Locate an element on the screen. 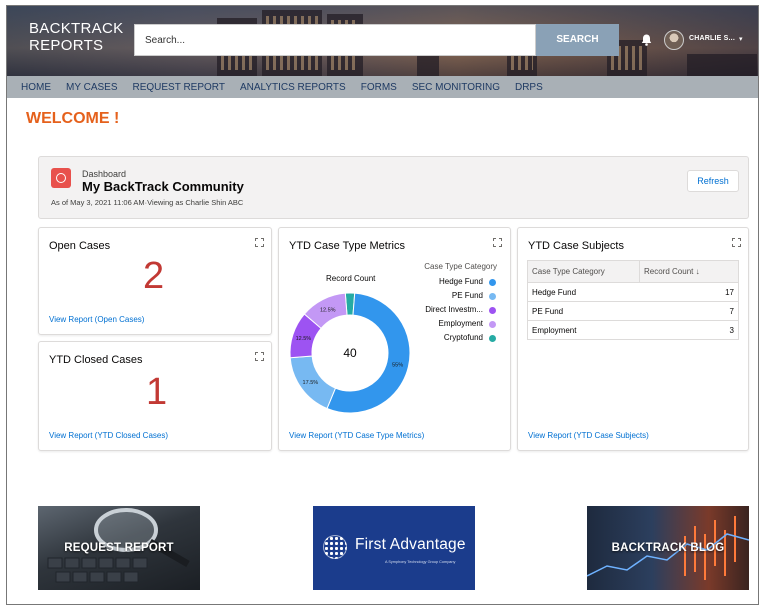  bell-icon is located at coordinates (646, 40).